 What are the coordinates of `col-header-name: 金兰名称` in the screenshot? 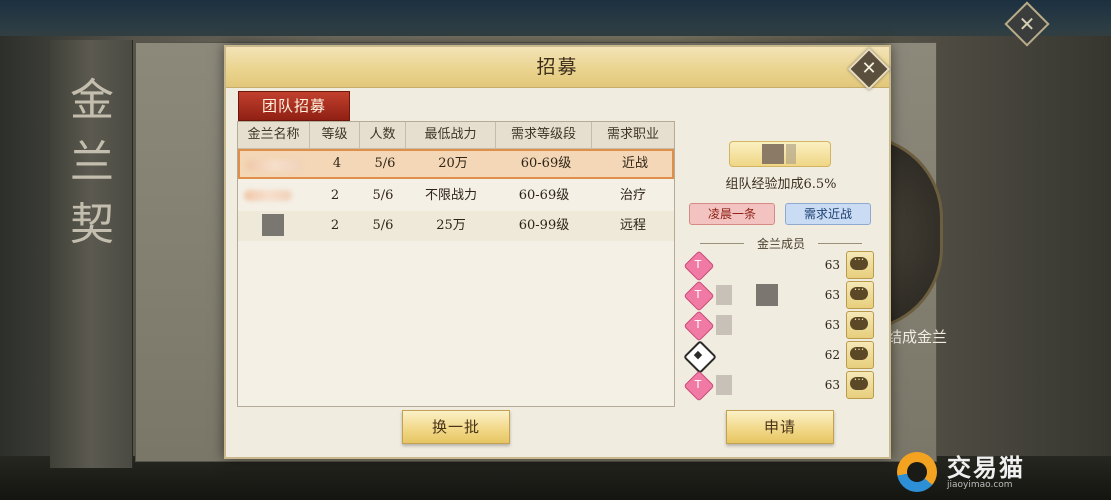 It's located at (274, 135).